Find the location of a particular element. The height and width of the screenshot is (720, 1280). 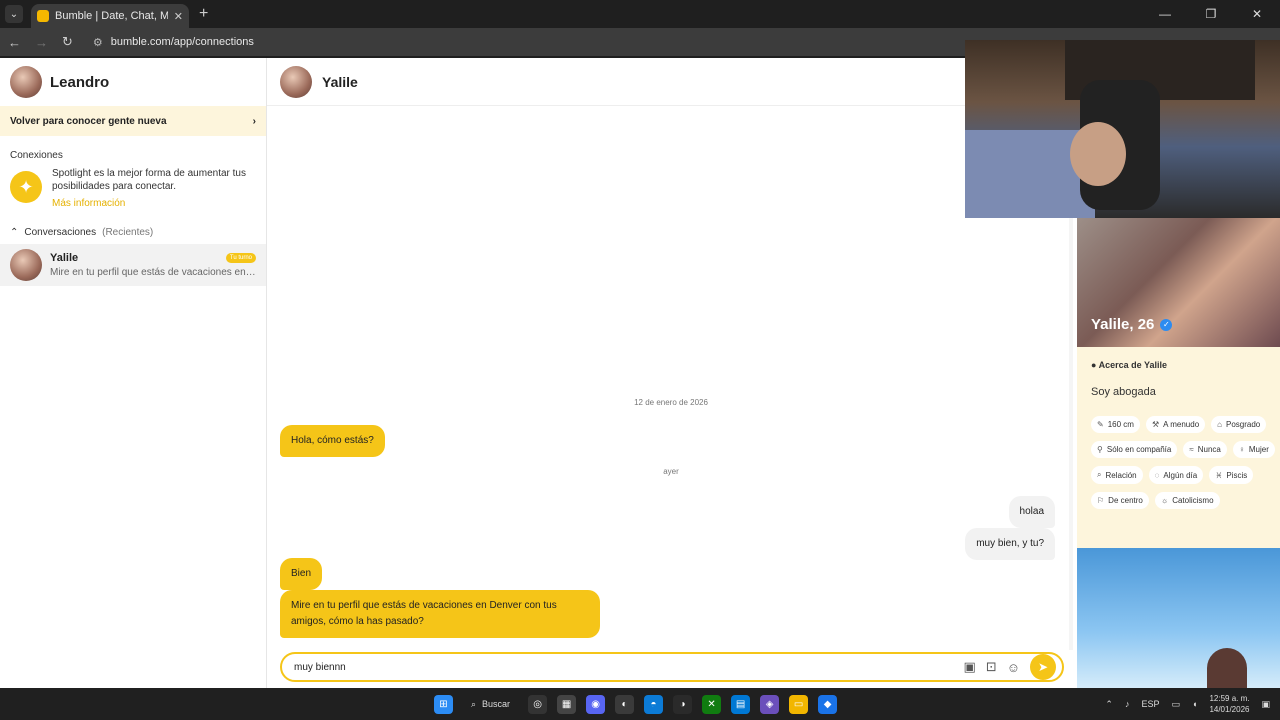

copilot-icon: ◈ is located at coordinates (770, 704).